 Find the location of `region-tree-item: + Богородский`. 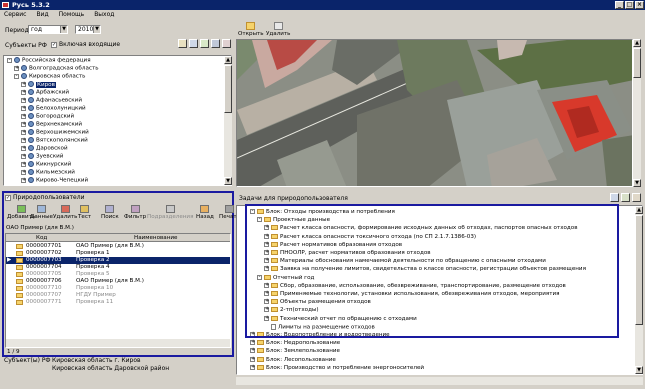

region-tree-item: + Богородский is located at coordinates (39, 116).